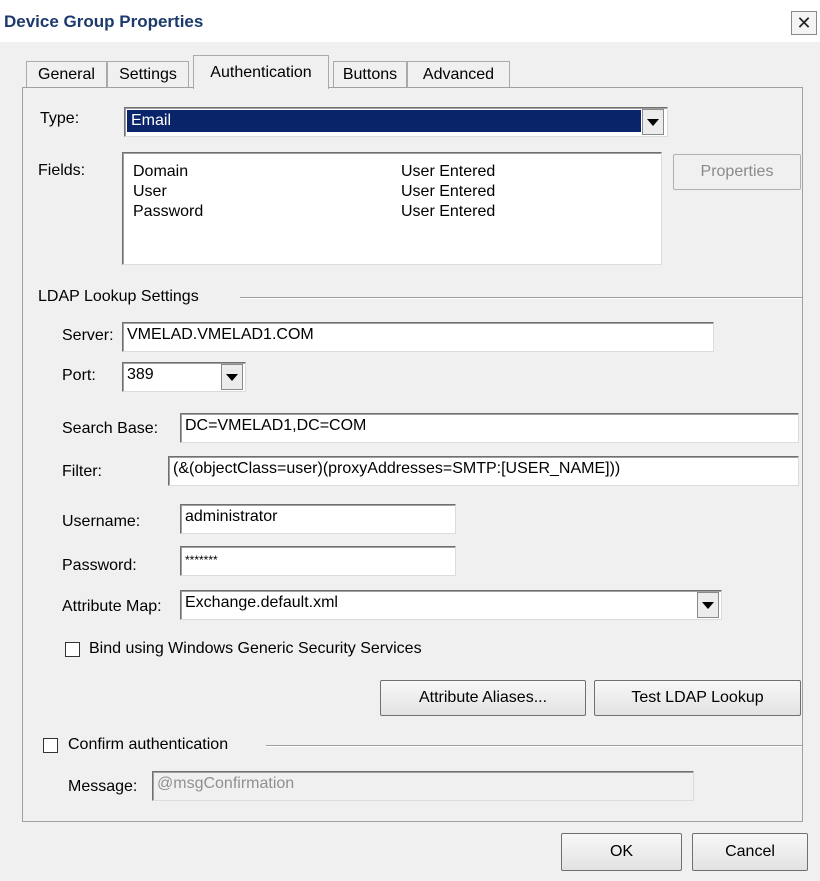  What do you see at coordinates (318, 561) in the screenshot?
I see `password-field: *******` at bounding box center [318, 561].